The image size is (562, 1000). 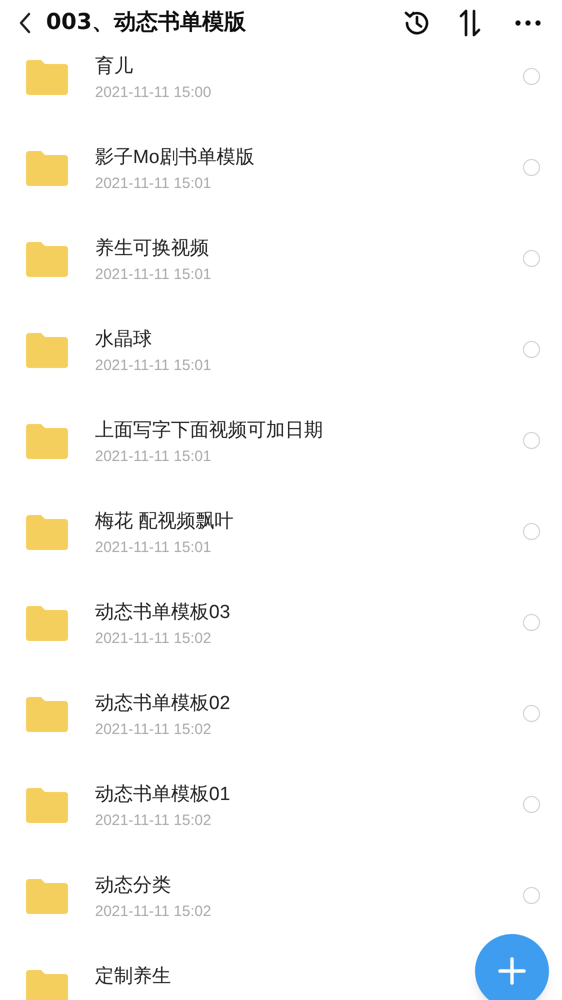 What do you see at coordinates (25, 23) in the screenshot?
I see `back-icon` at bounding box center [25, 23].